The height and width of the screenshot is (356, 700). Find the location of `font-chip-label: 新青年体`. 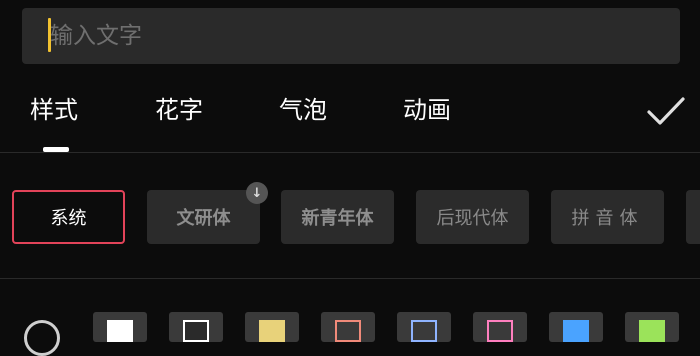

font-chip-label: 新青年体 is located at coordinates (337, 218).